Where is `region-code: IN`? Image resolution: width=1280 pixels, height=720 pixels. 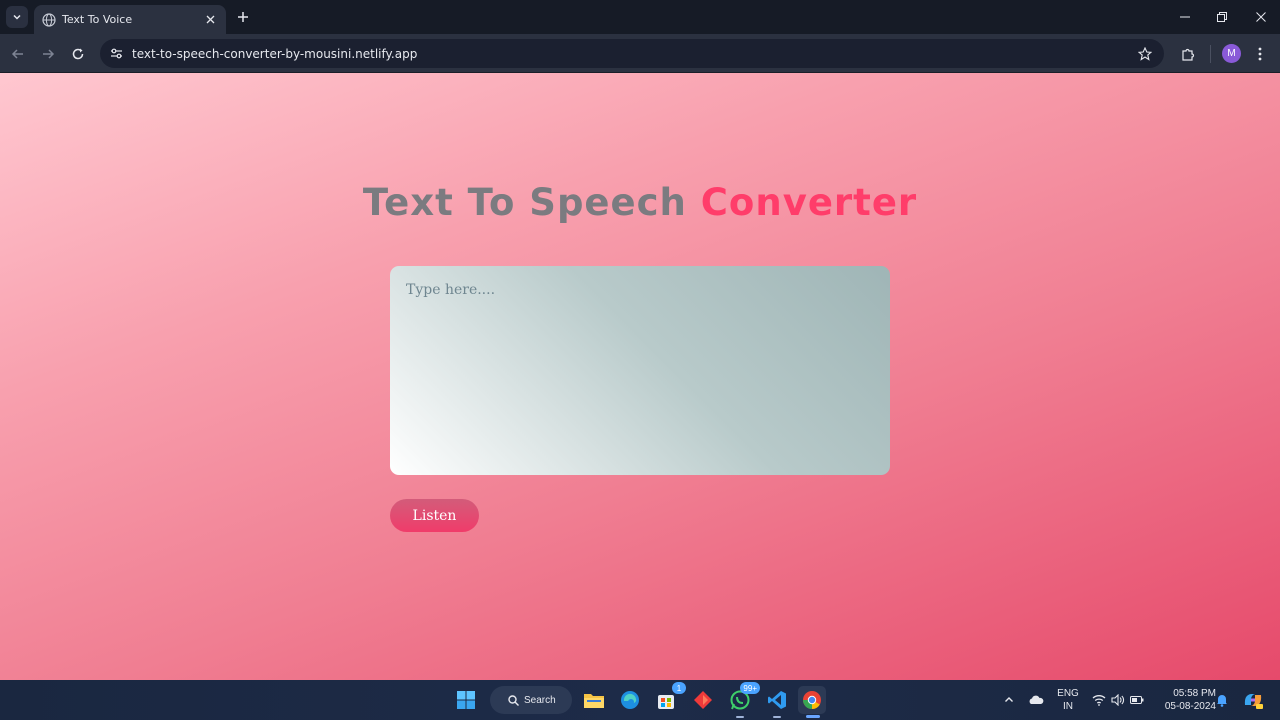
region-code: IN is located at coordinates (1068, 706).